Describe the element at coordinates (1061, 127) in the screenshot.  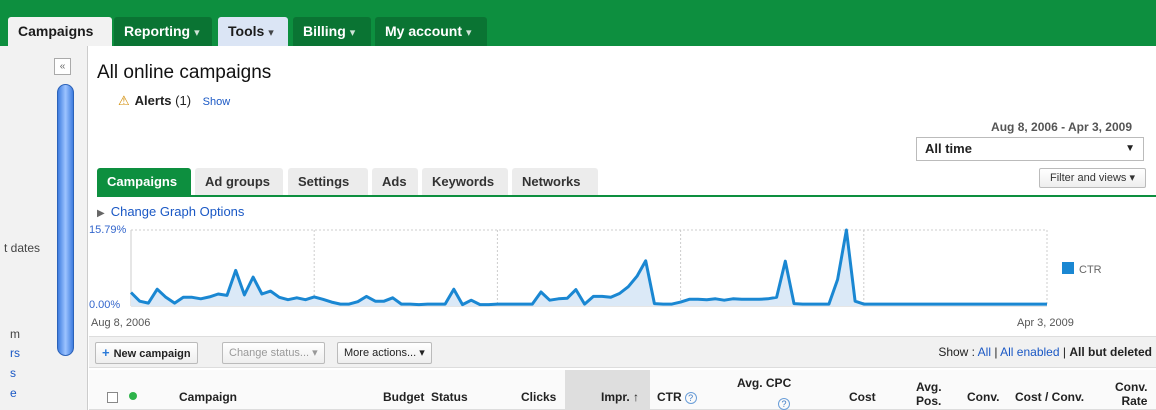
I see `date-range-label: Aug 8, 2006 - Apr 3, 2009` at that location.